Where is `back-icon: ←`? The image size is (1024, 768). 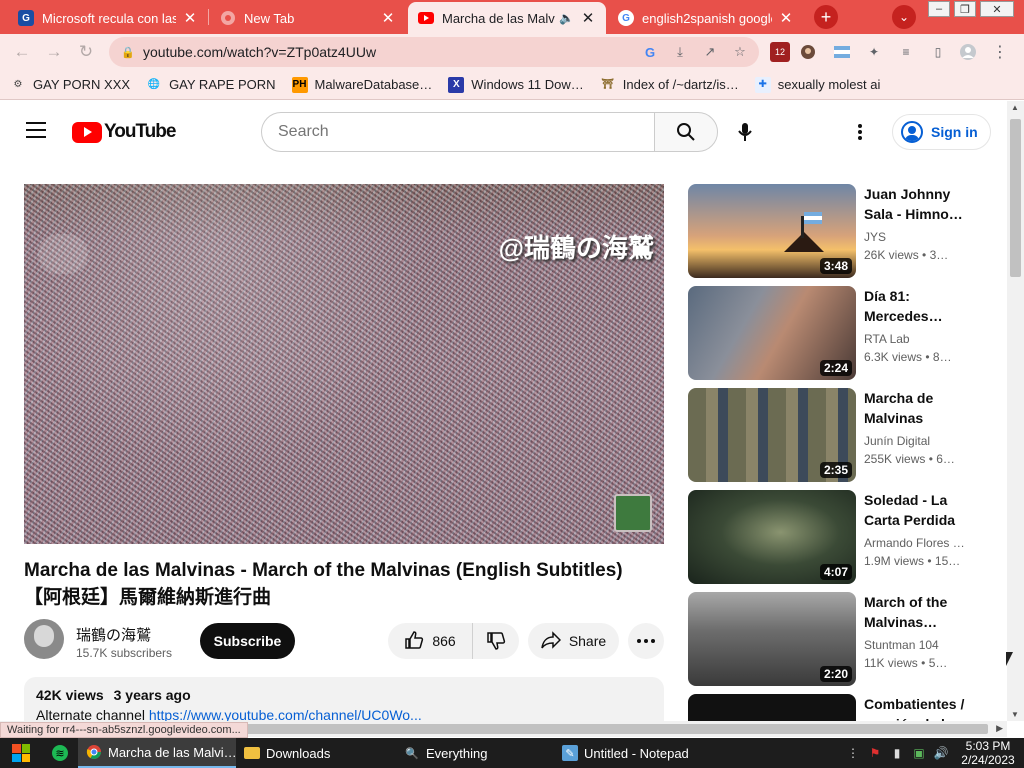 back-icon: ← is located at coordinates (22, 52).